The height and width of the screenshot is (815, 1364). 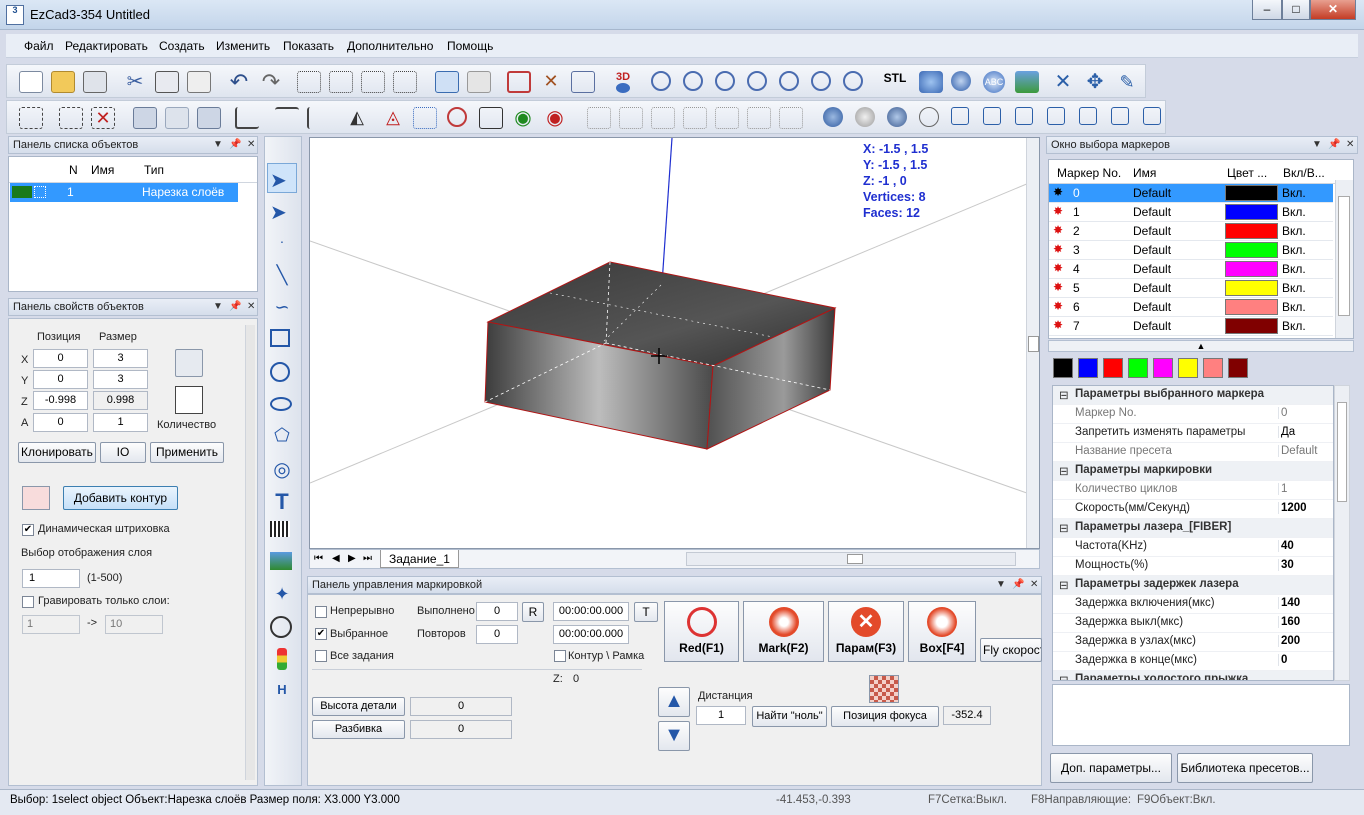 I want to click on property-scrollbar, so click(x=1342, y=533).